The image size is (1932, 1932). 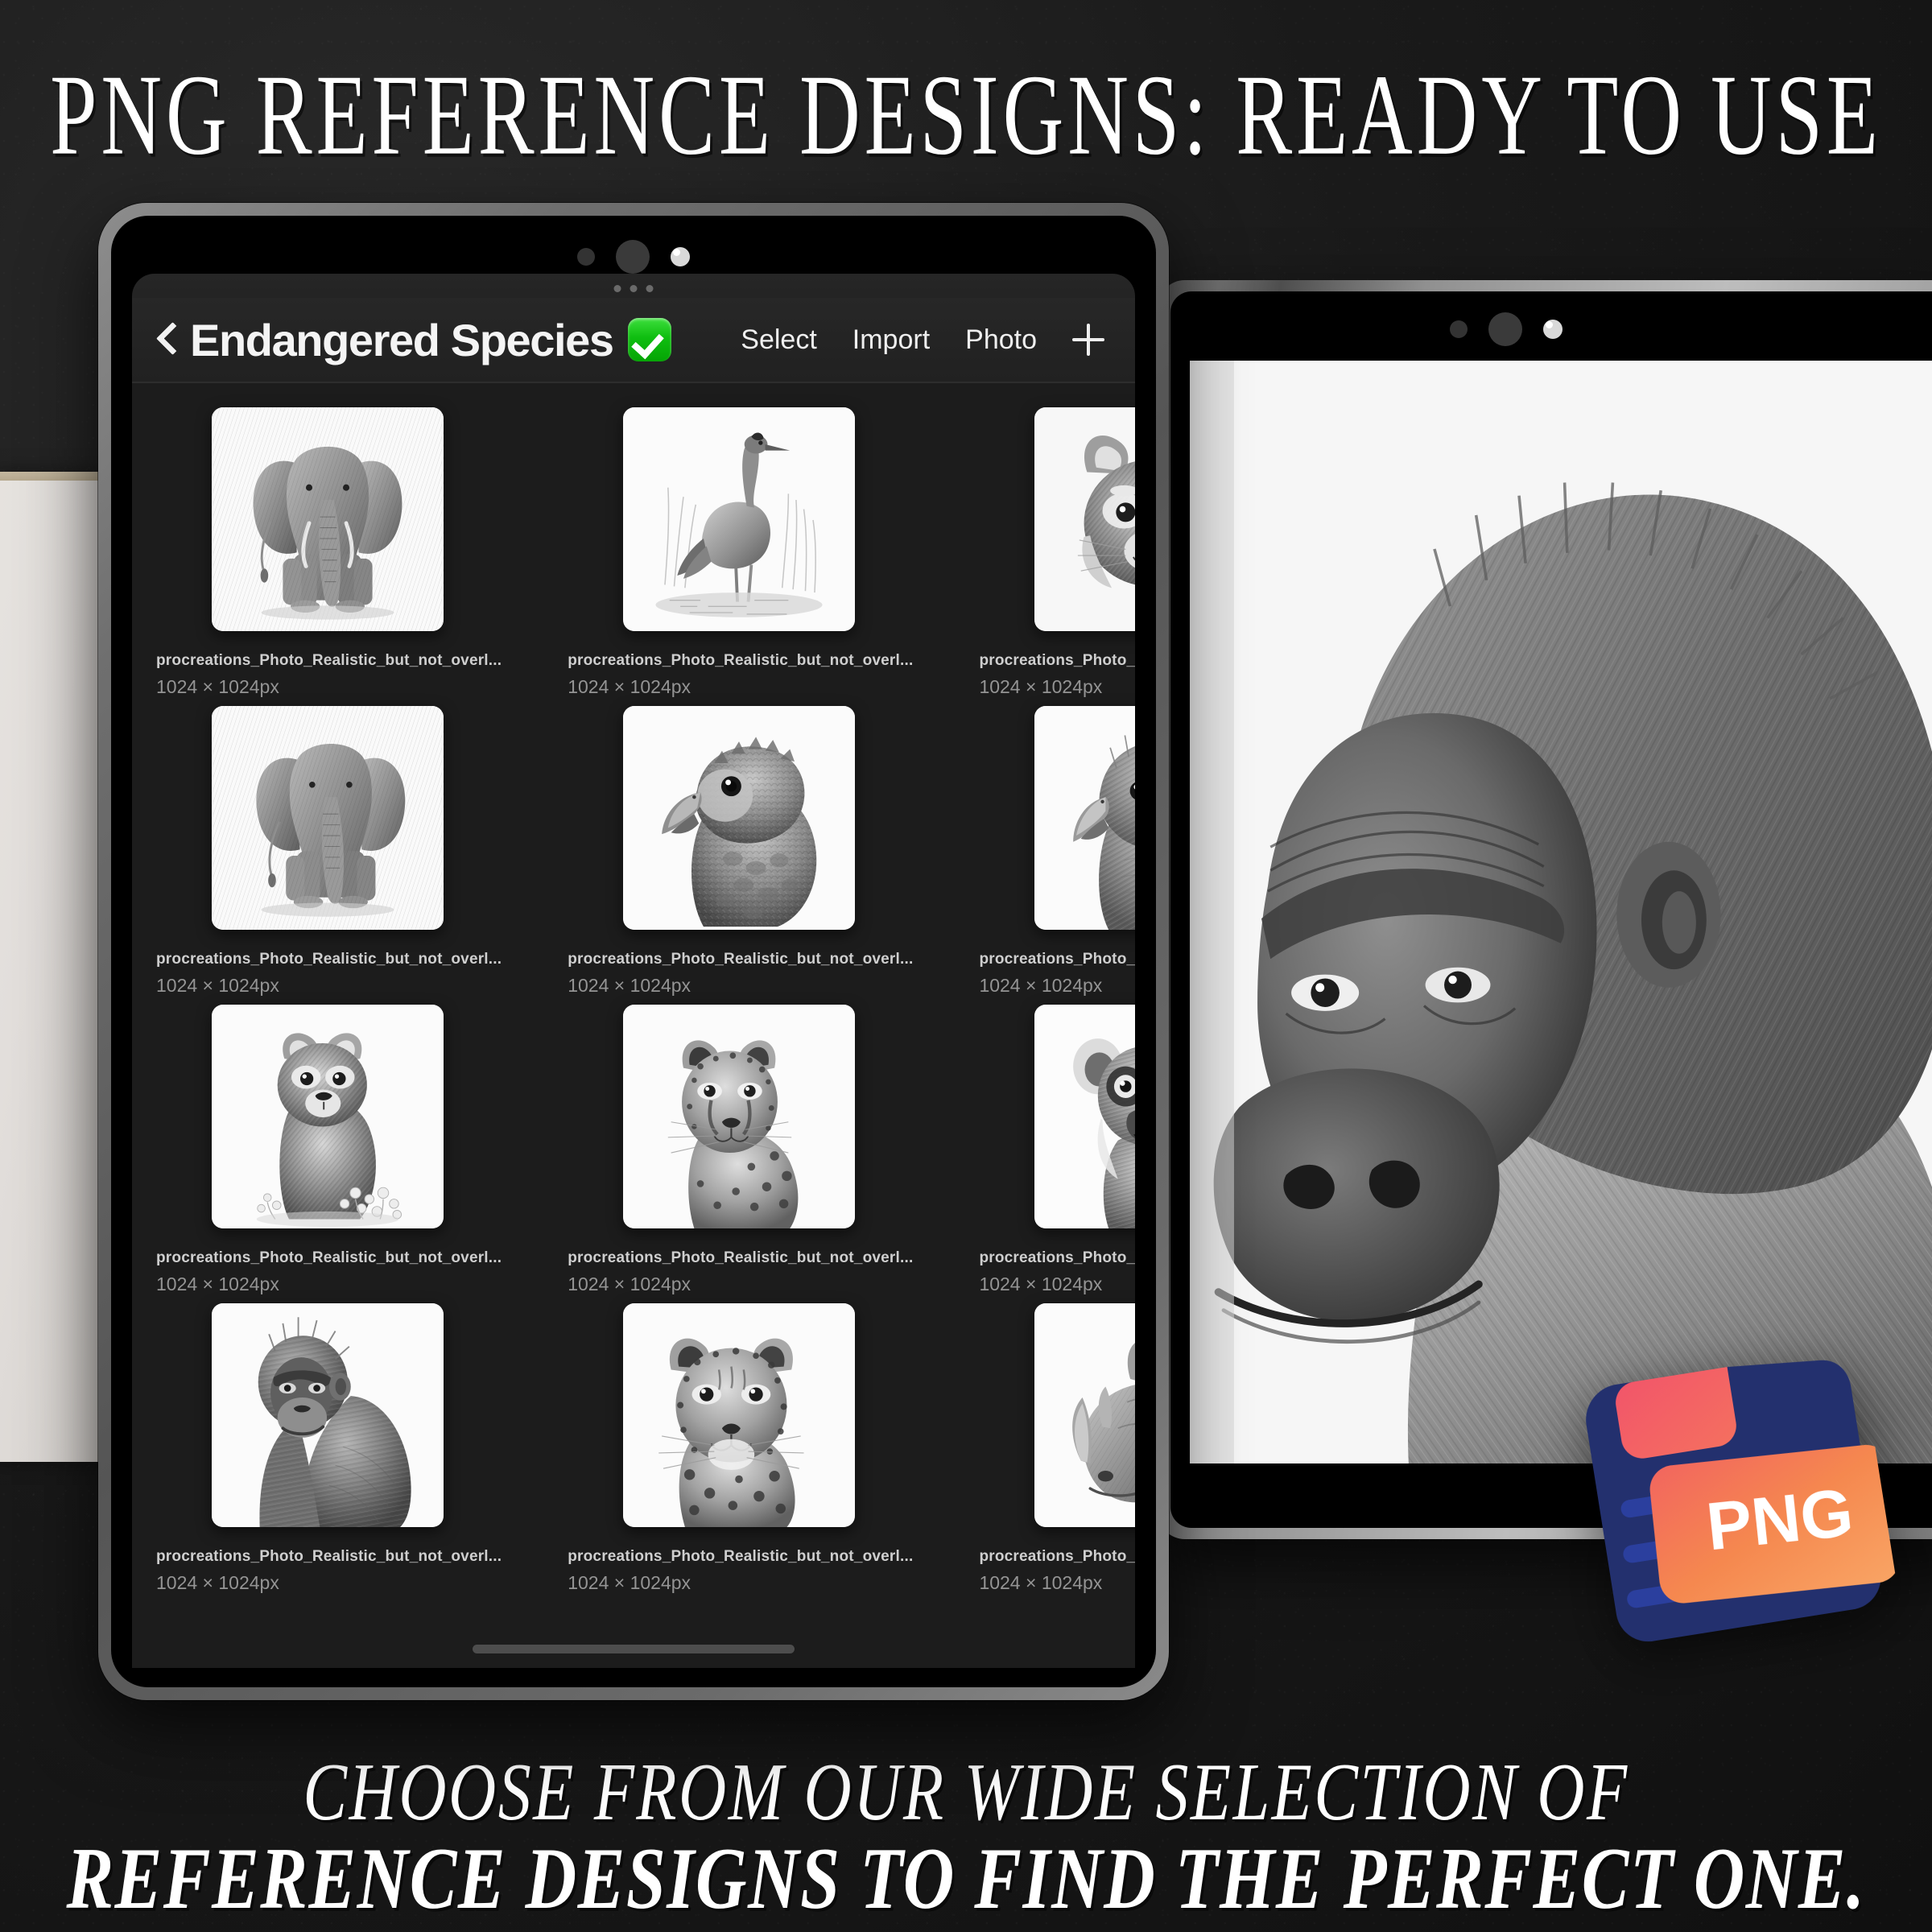 What do you see at coordinates (327, 519) in the screenshot?
I see `thumbnail-elephant-front` at bounding box center [327, 519].